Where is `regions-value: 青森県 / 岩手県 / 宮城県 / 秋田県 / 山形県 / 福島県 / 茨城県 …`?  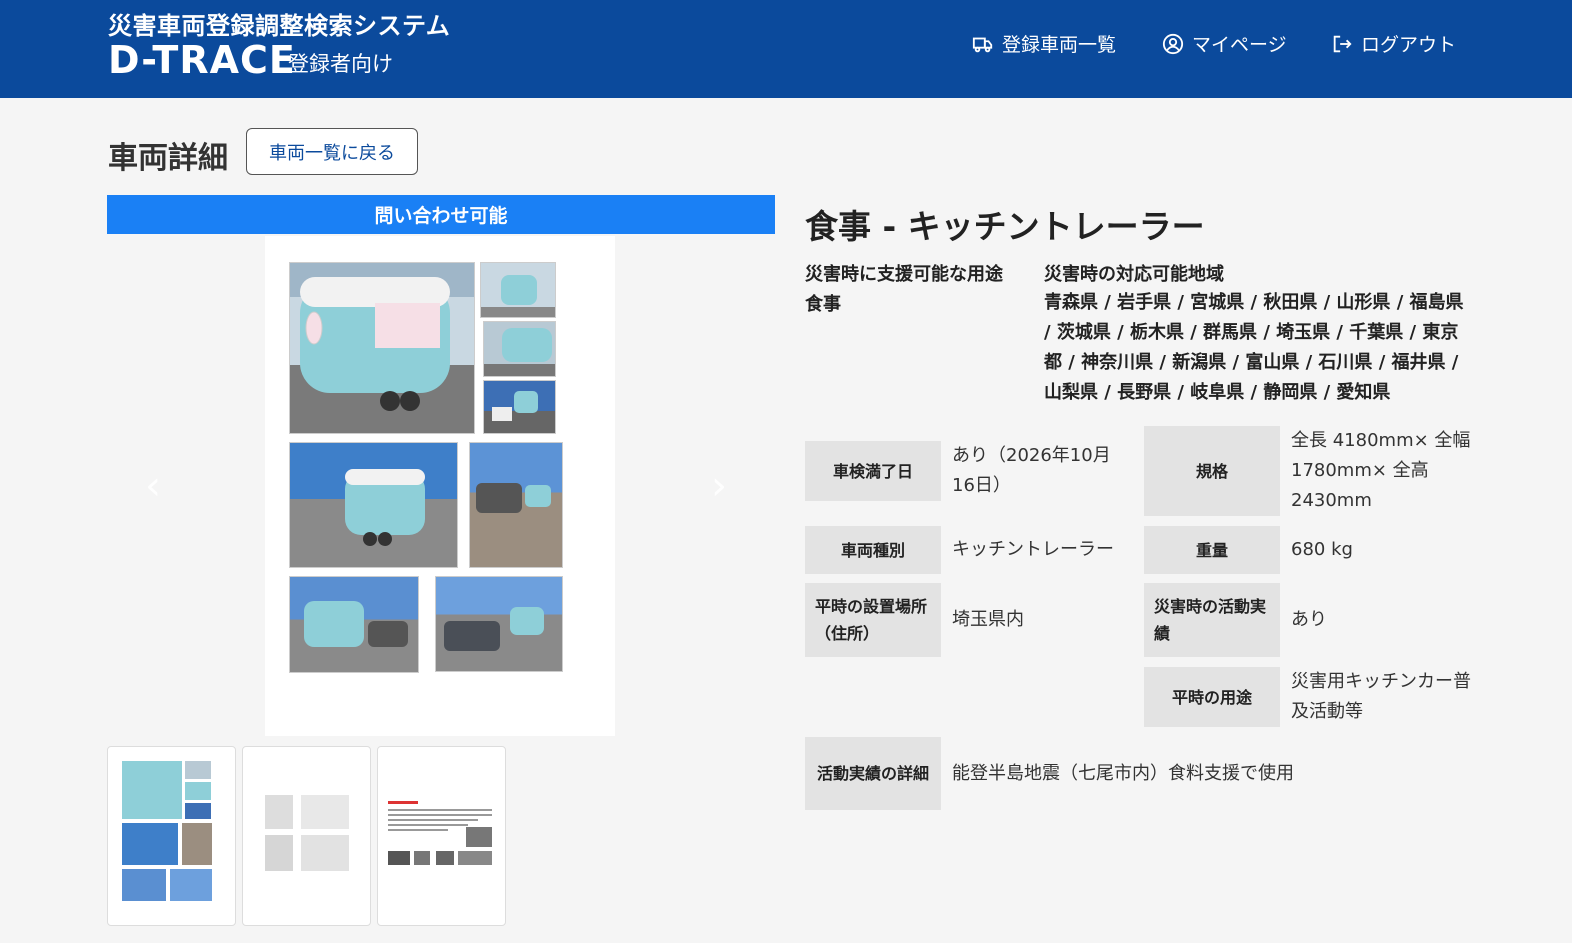
regions-value: 青森県 / 岩手県 / 宮城県 / 秋田県 / 山形県 / 福島県 / 茨城県 … is located at coordinates (1254, 347).